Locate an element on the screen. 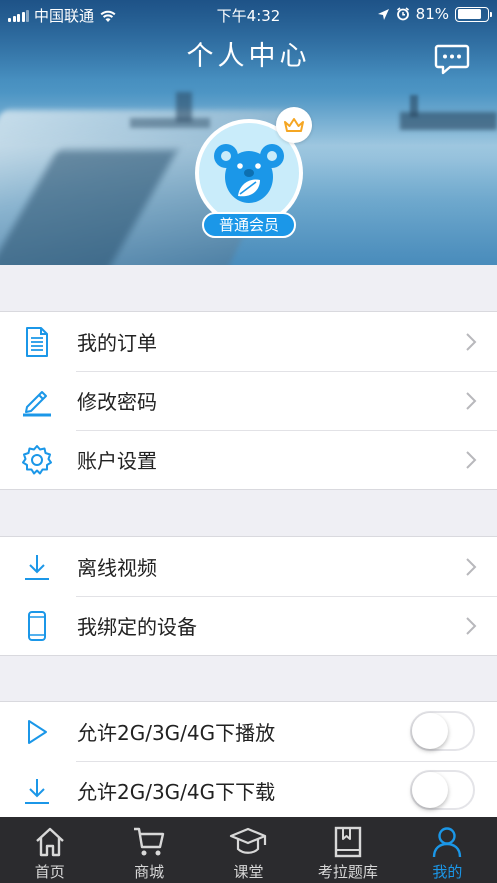 This screenshot has height=883, width=497. tab-classroom: 课堂 is located at coordinates (248, 850).